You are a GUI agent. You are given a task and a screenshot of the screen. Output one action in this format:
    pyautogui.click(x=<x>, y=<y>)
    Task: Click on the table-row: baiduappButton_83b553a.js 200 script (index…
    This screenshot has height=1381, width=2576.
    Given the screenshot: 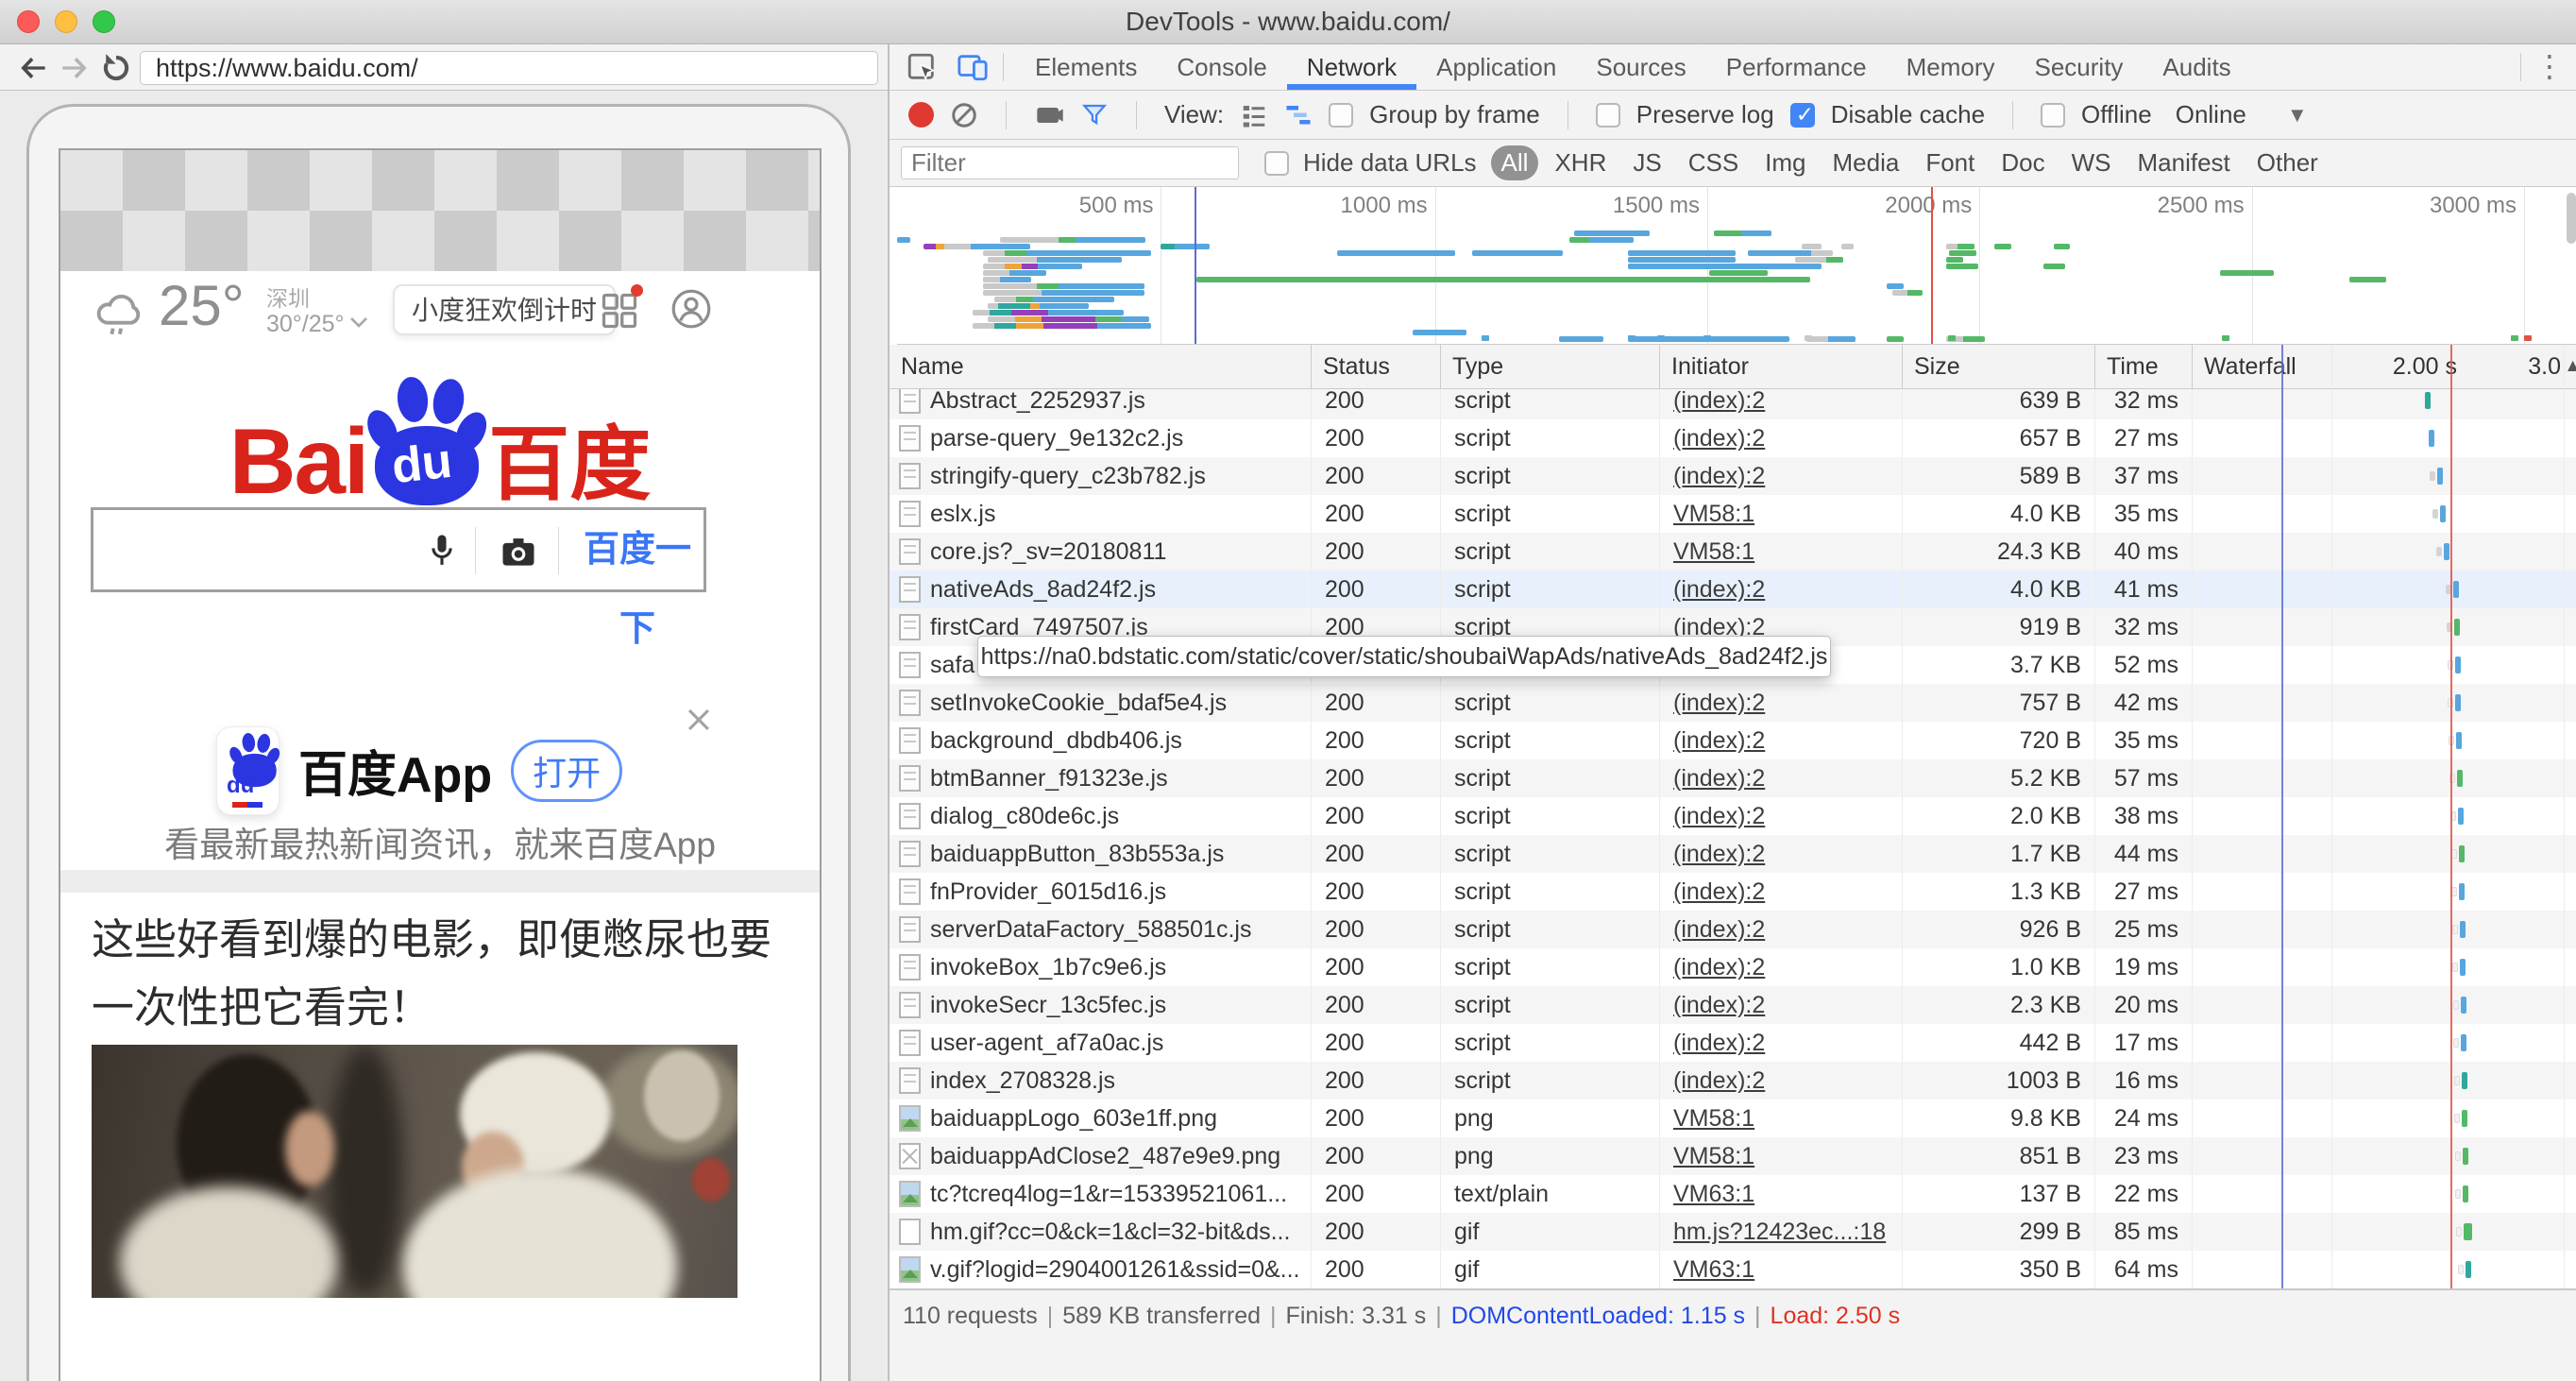 What is the action you would take?
    pyautogui.click(x=1733, y=854)
    